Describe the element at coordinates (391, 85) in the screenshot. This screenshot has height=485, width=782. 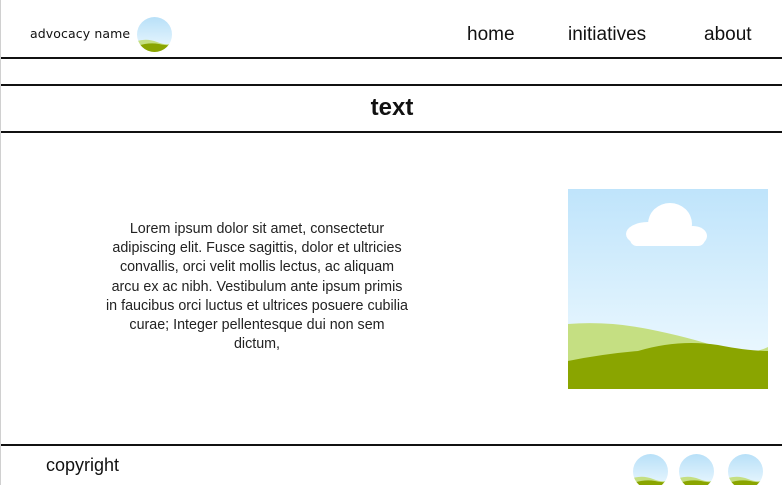
I see `heading-divider-top` at that location.